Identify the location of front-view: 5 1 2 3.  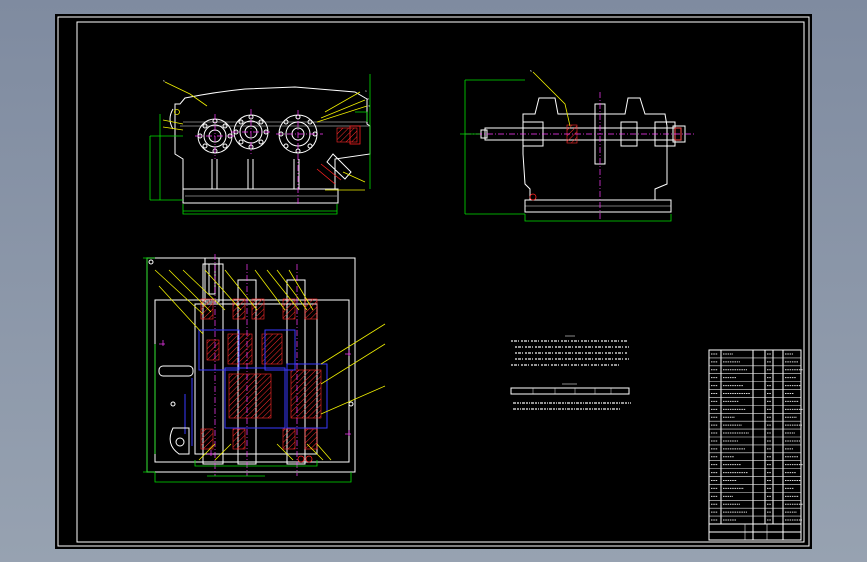
(260, 144).